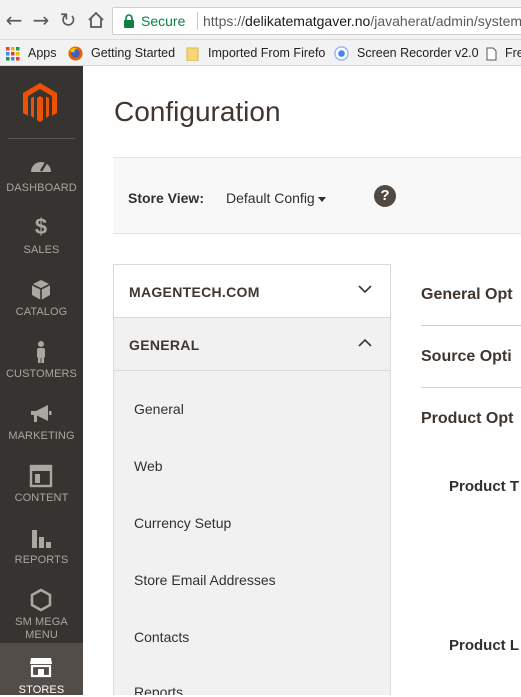 Image resolution: width=521 pixels, height=697 pixels. Describe the element at coordinates (467, 295) in the screenshot. I see `section-general-options: General Opt` at that location.